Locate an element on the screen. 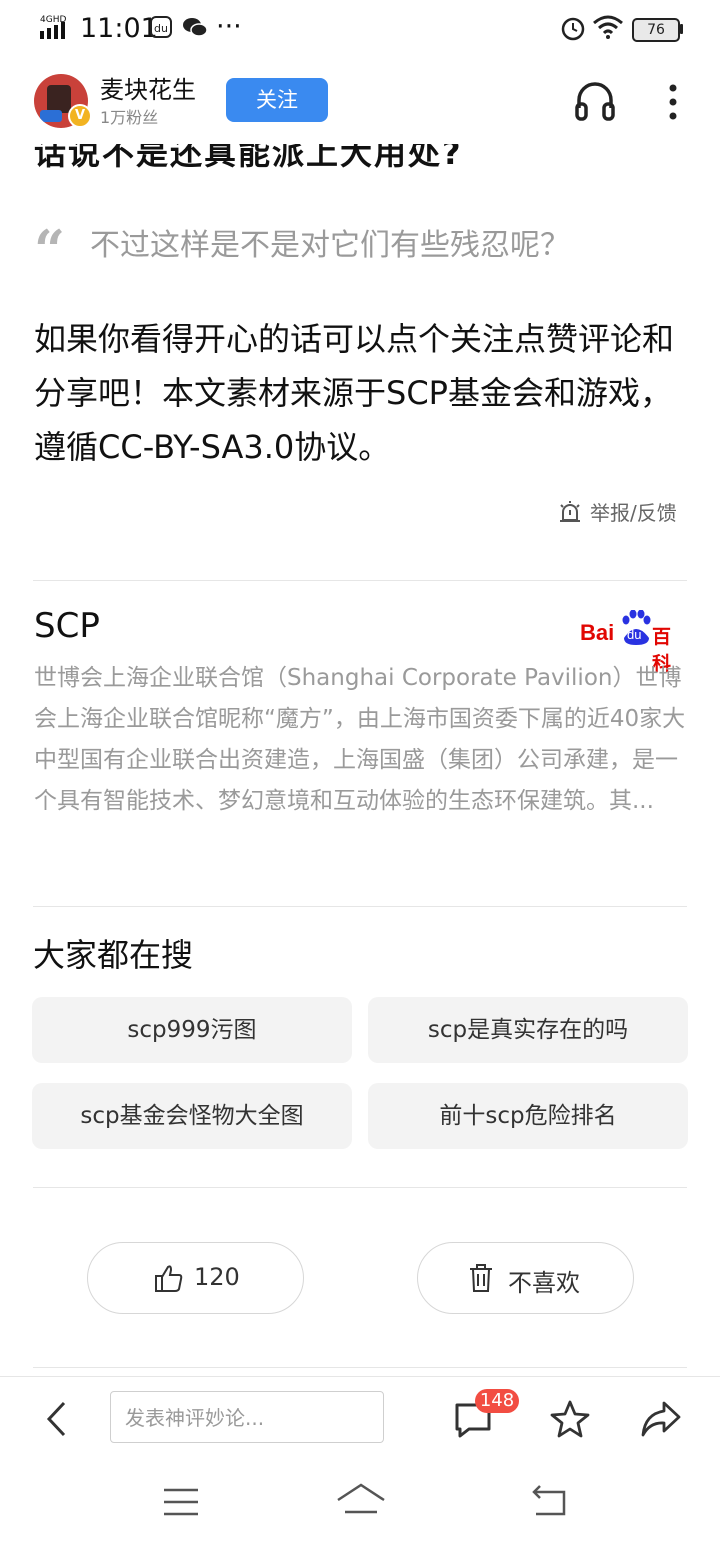 The image size is (720, 1544). baike-title: SCP is located at coordinates (67, 626).